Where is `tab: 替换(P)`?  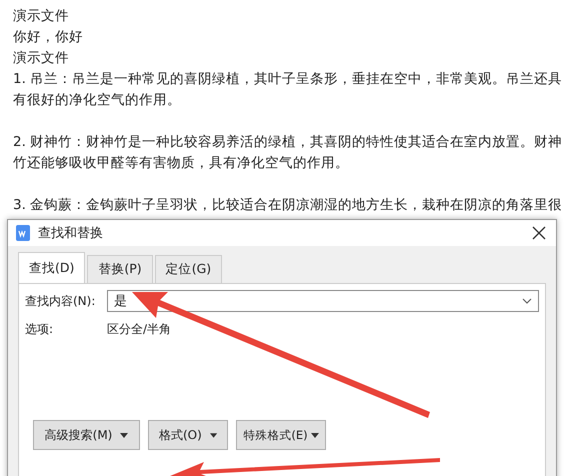
tab: 替换(P) is located at coordinates (120, 269).